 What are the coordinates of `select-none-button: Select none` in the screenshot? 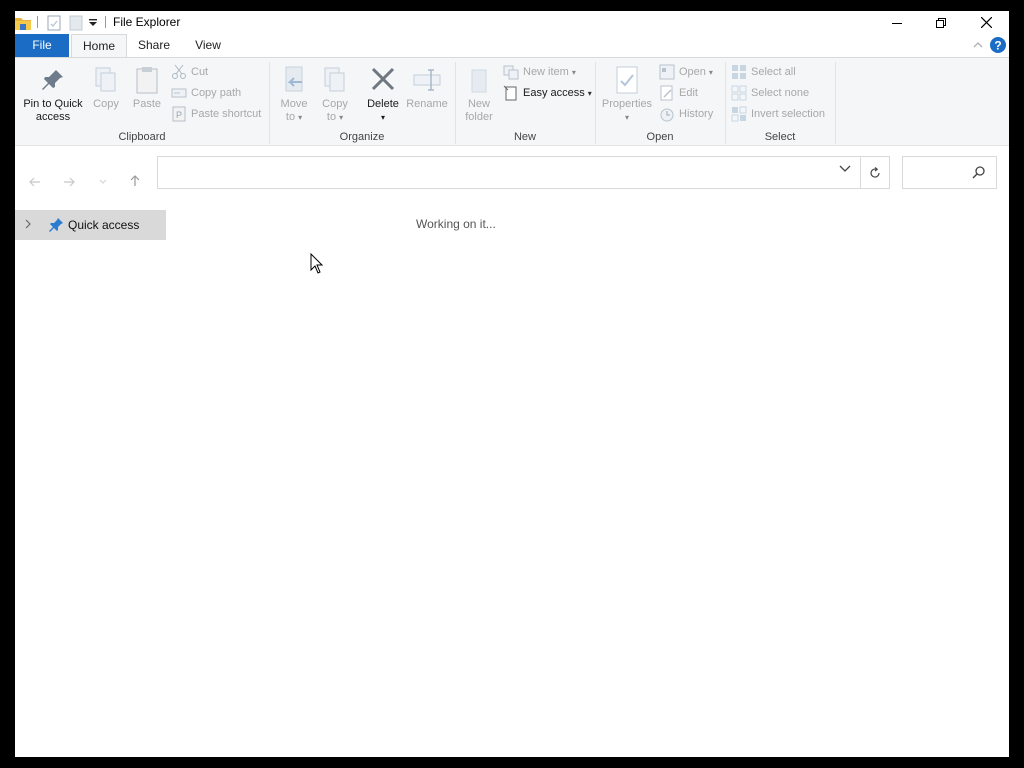 It's located at (770, 93).